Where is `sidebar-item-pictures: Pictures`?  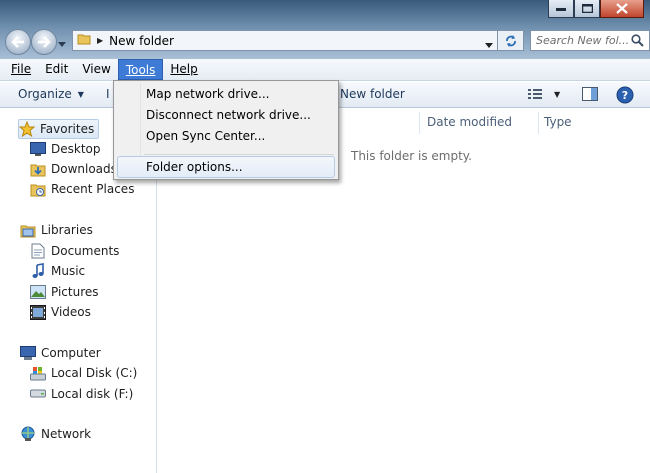
sidebar-item-pictures: Pictures is located at coordinates (64, 292).